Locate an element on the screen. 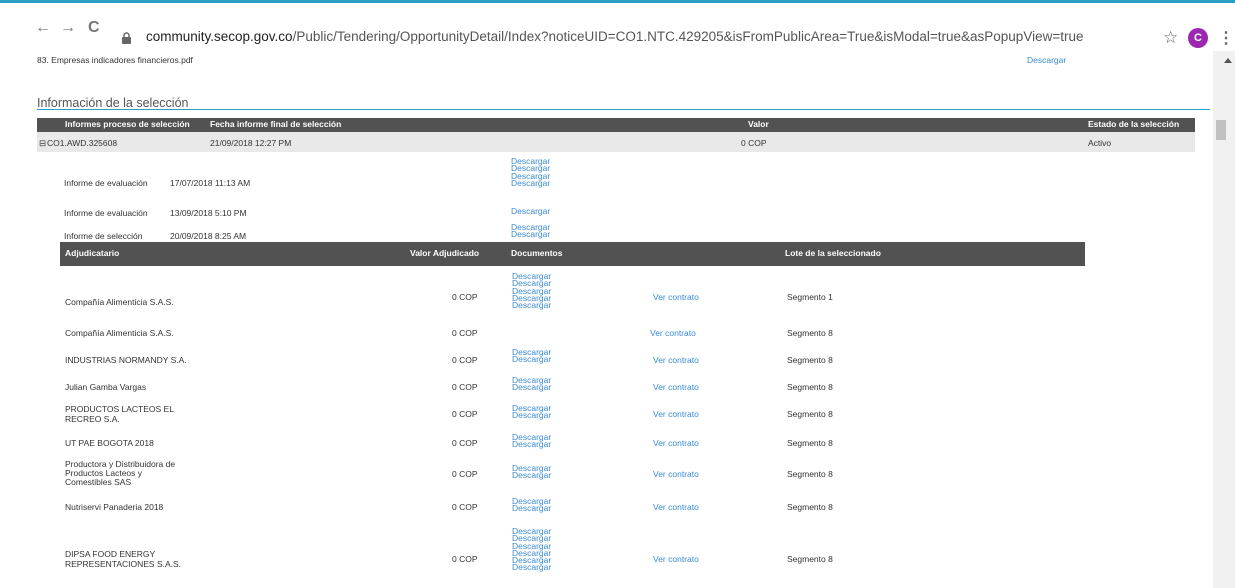 The width and height of the screenshot is (1235, 588). lock-icon is located at coordinates (126, 38).